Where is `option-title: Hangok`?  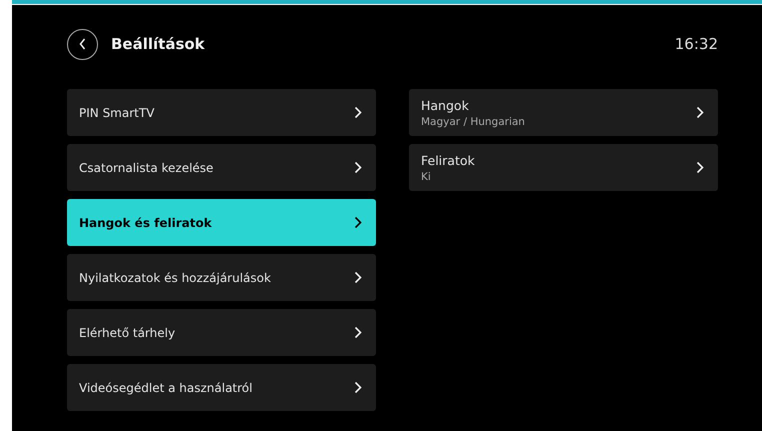
option-title: Hangok is located at coordinates (445, 105).